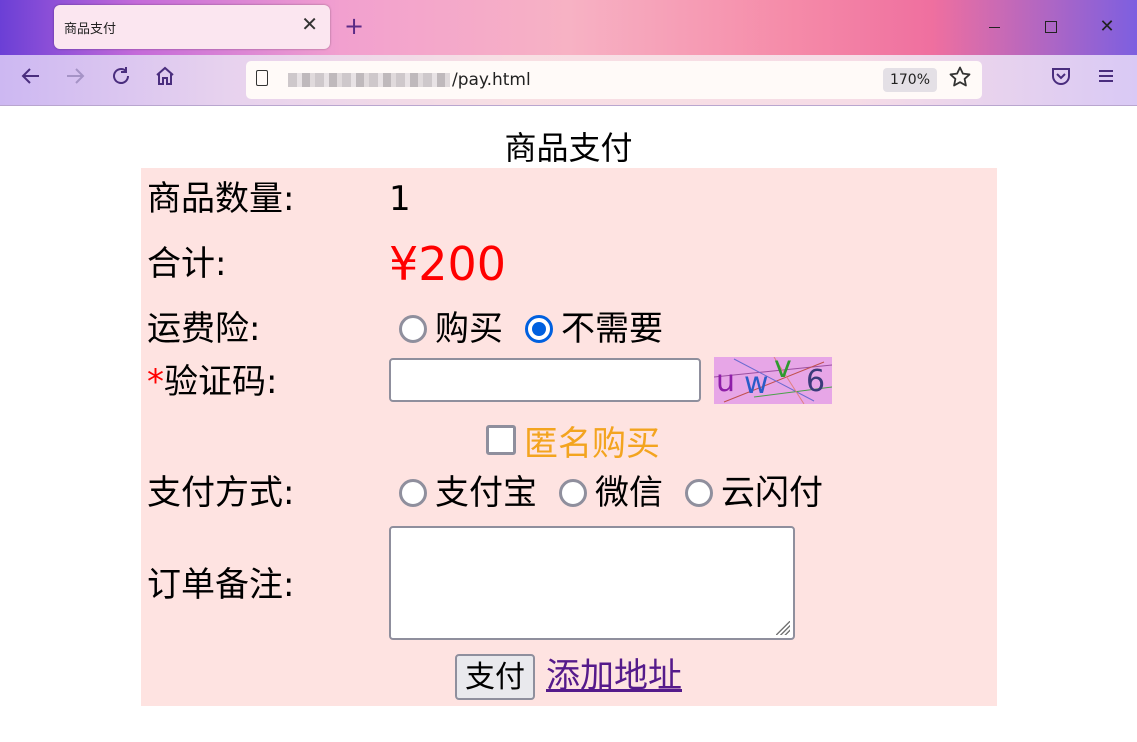 Image resolution: width=1137 pixels, height=742 pixels. I want to click on unionpay-radio, so click(699, 493).